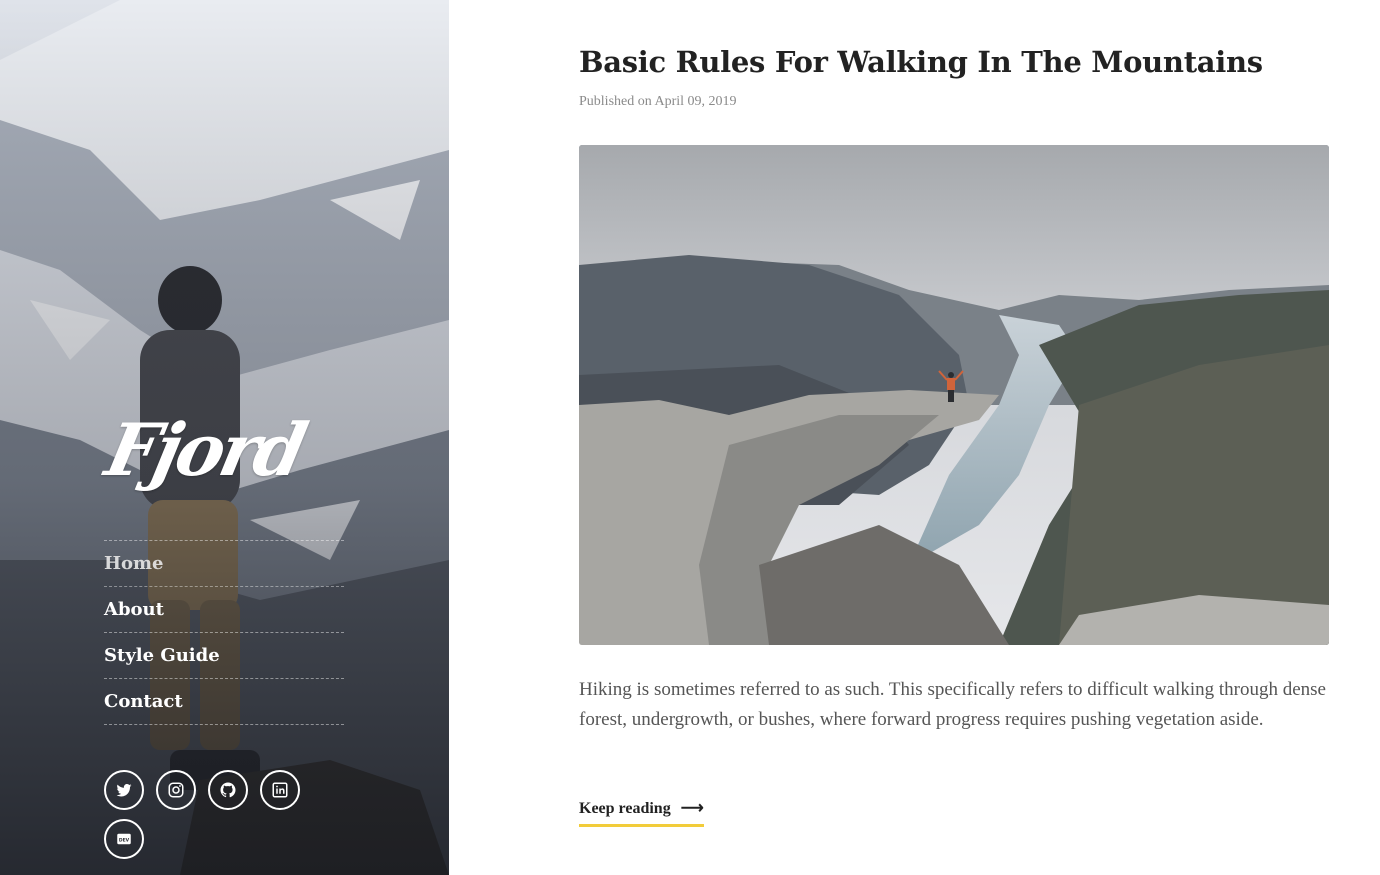 This screenshot has width=1380, height=875. Describe the element at coordinates (658, 101) in the screenshot. I see `post-publish-date: Published on April 09, 2019` at that location.